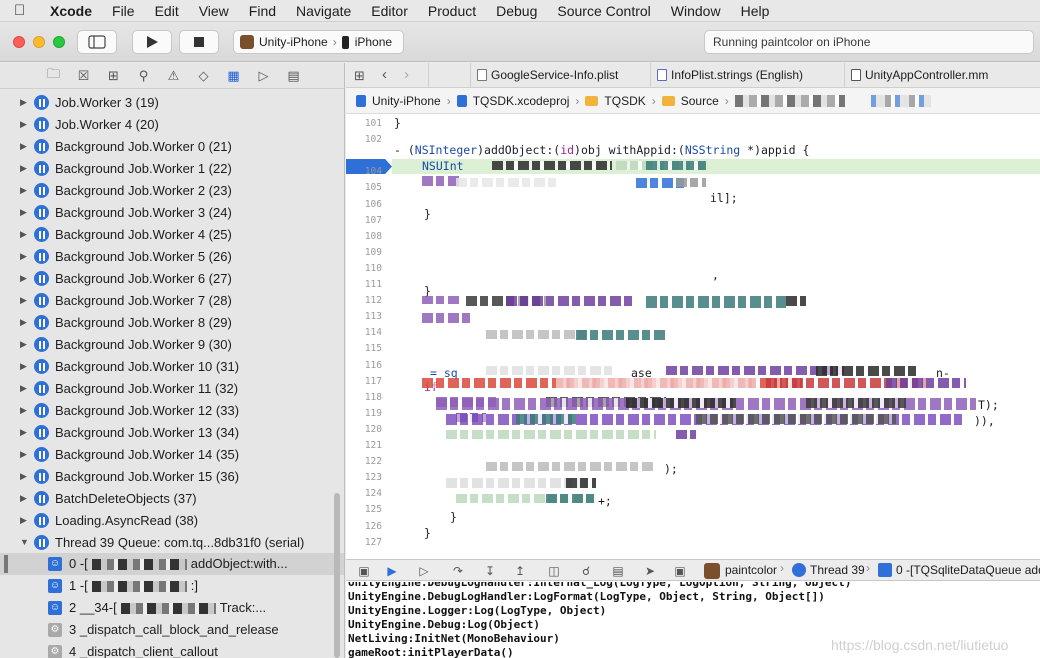  I want to click on thread-row: ▶ Loading.AsyncRead (38), so click(172, 520).